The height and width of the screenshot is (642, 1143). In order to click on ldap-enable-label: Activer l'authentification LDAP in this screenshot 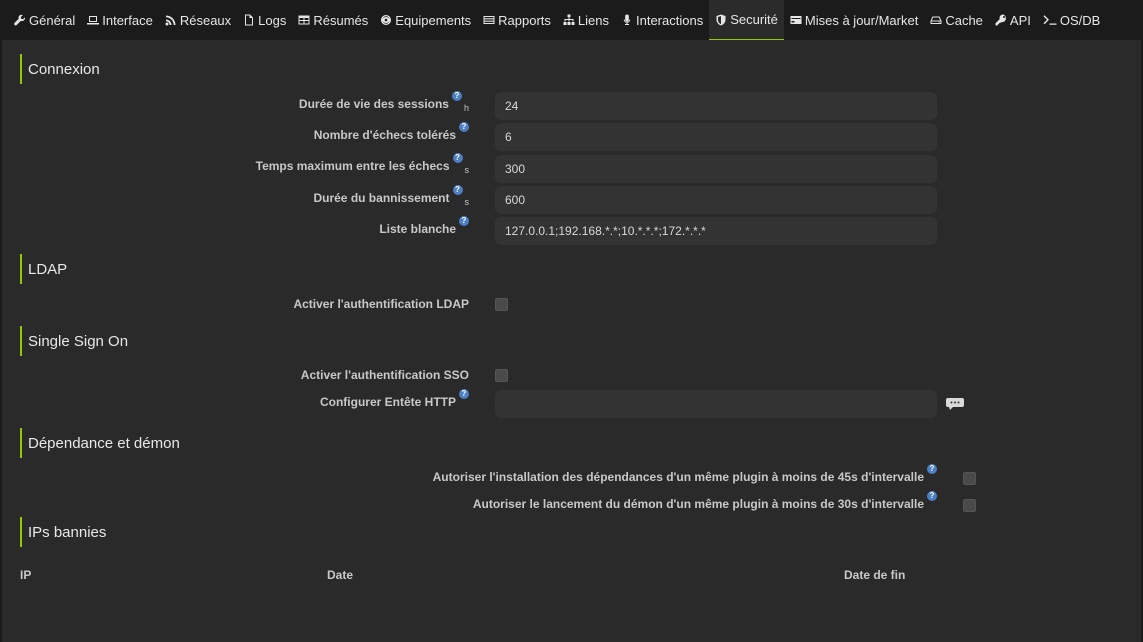, I will do `click(381, 304)`.